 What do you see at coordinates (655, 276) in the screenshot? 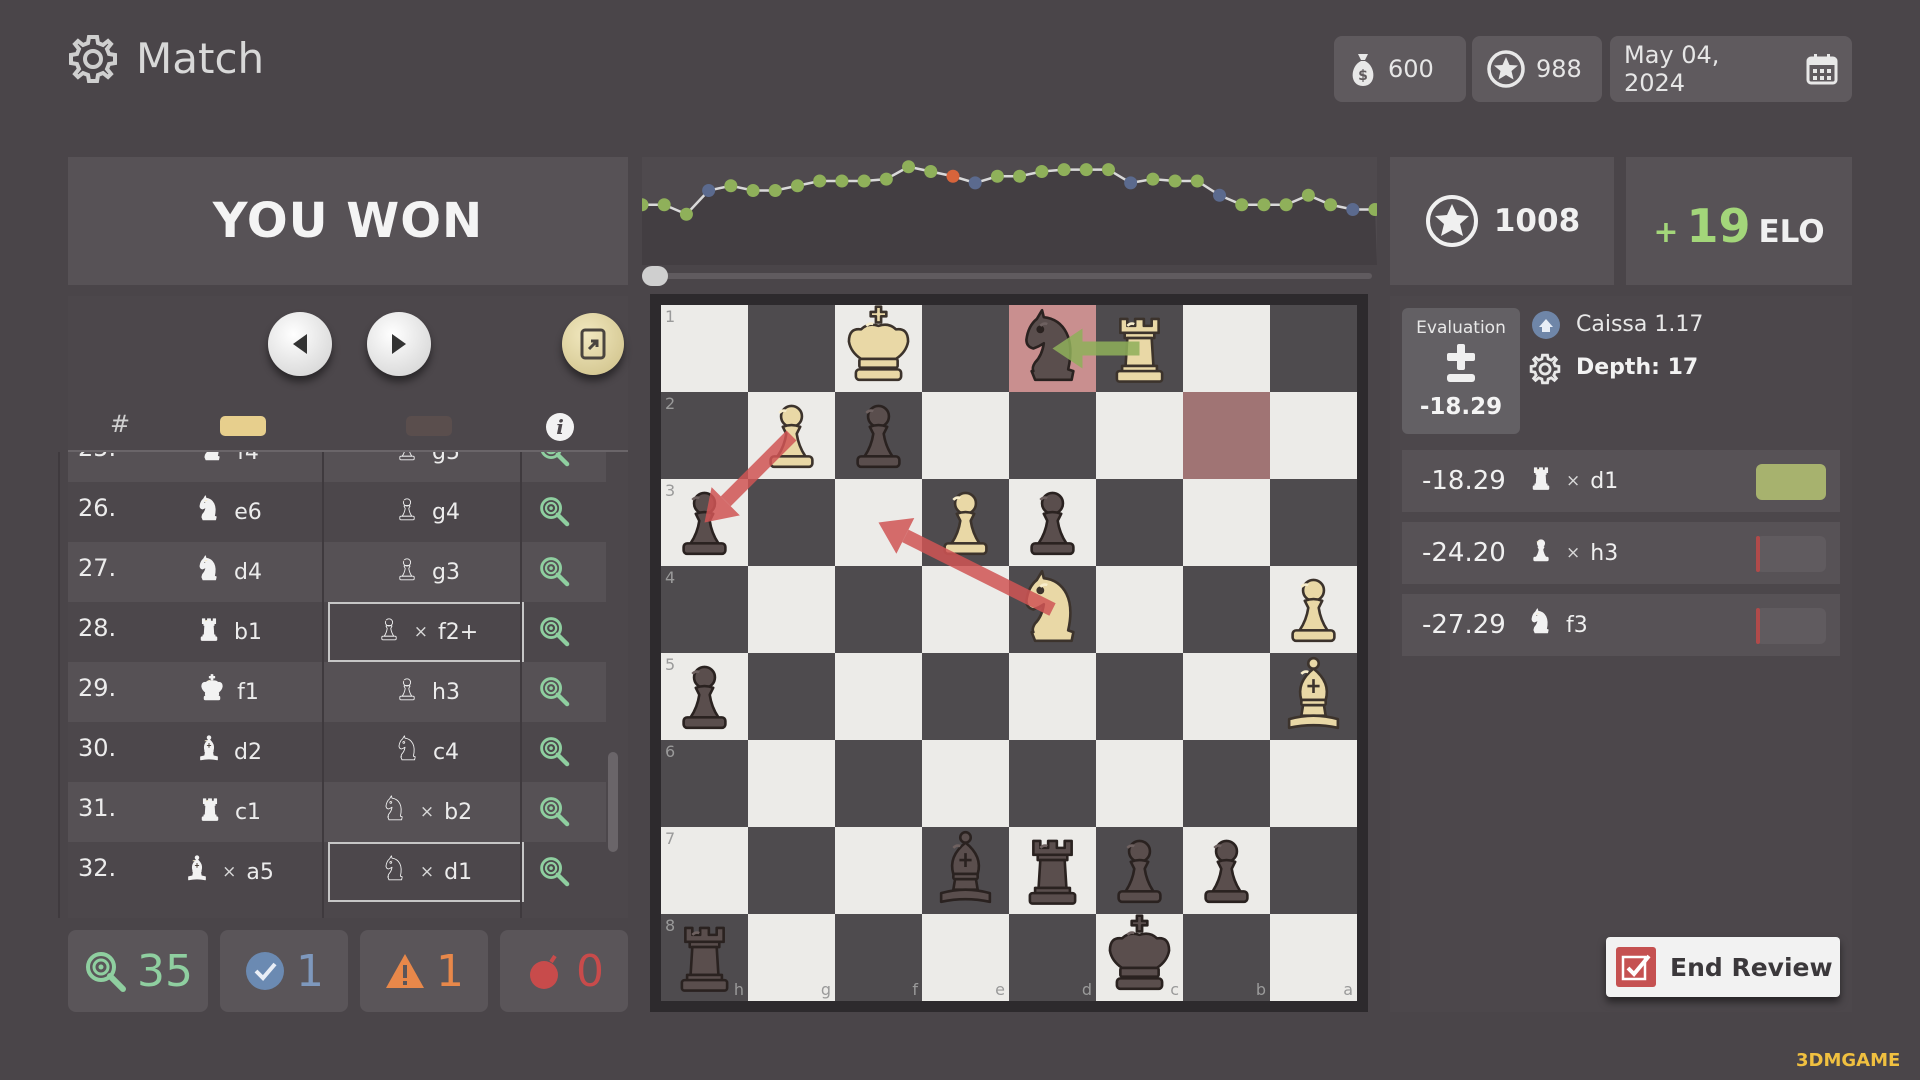
I see `move-slider-thumb` at bounding box center [655, 276].